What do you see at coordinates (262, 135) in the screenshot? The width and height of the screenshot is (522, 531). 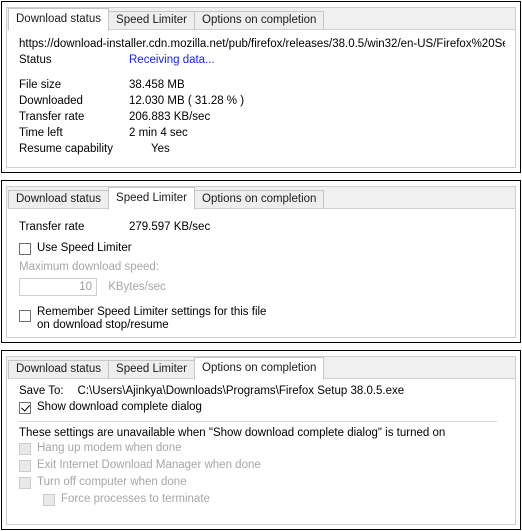 I see `time-left-row: Time left 2 min 4 sec` at bounding box center [262, 135].